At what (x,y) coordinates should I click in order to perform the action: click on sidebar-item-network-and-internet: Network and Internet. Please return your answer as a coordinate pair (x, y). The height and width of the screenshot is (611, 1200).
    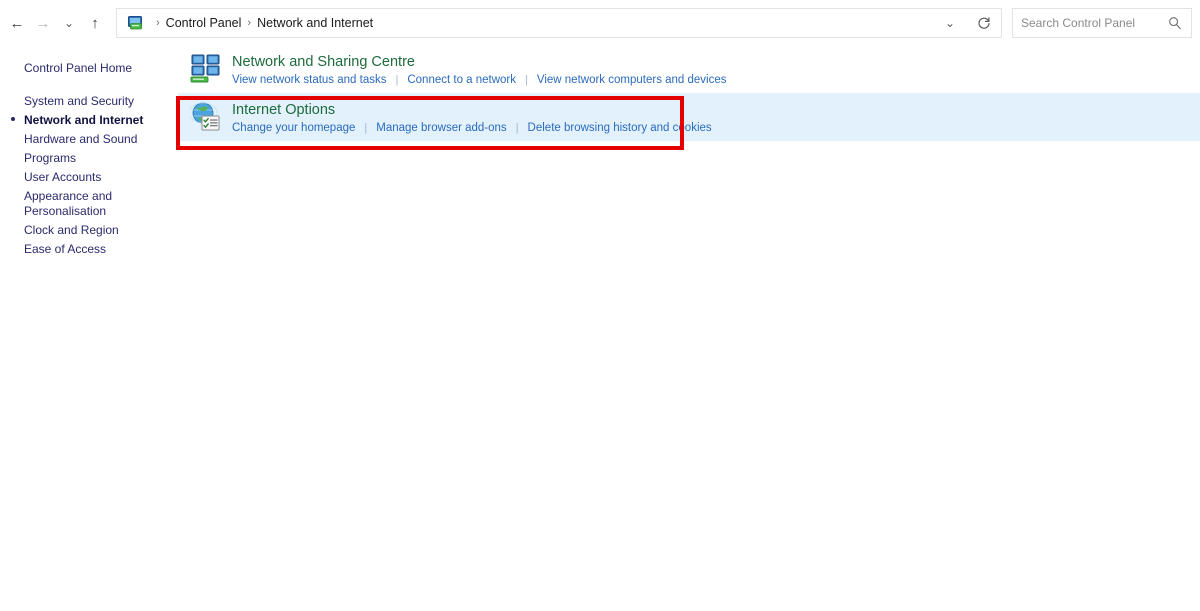
    Looking at the image, I should click on (89, 120).